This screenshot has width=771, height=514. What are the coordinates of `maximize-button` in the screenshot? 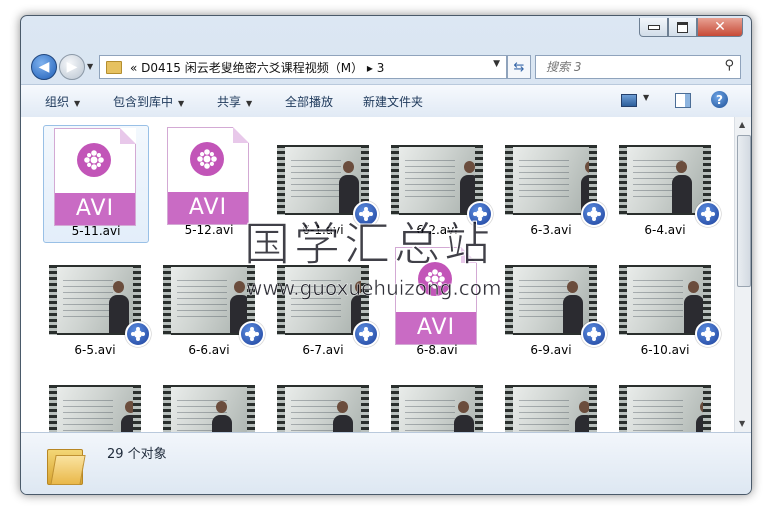 It's located at (682, 27).